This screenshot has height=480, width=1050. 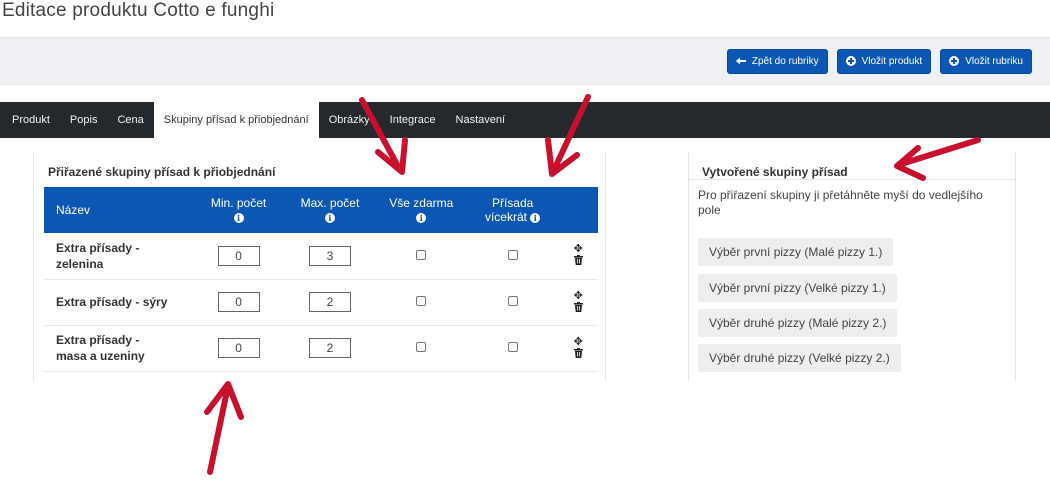 What do you see at coordinates (797, 288) in the screenshot?
I see `ingredient-group-chip: Výběr první pizzy (Velké pizzy 1.)` at bounding box center [797, 288].